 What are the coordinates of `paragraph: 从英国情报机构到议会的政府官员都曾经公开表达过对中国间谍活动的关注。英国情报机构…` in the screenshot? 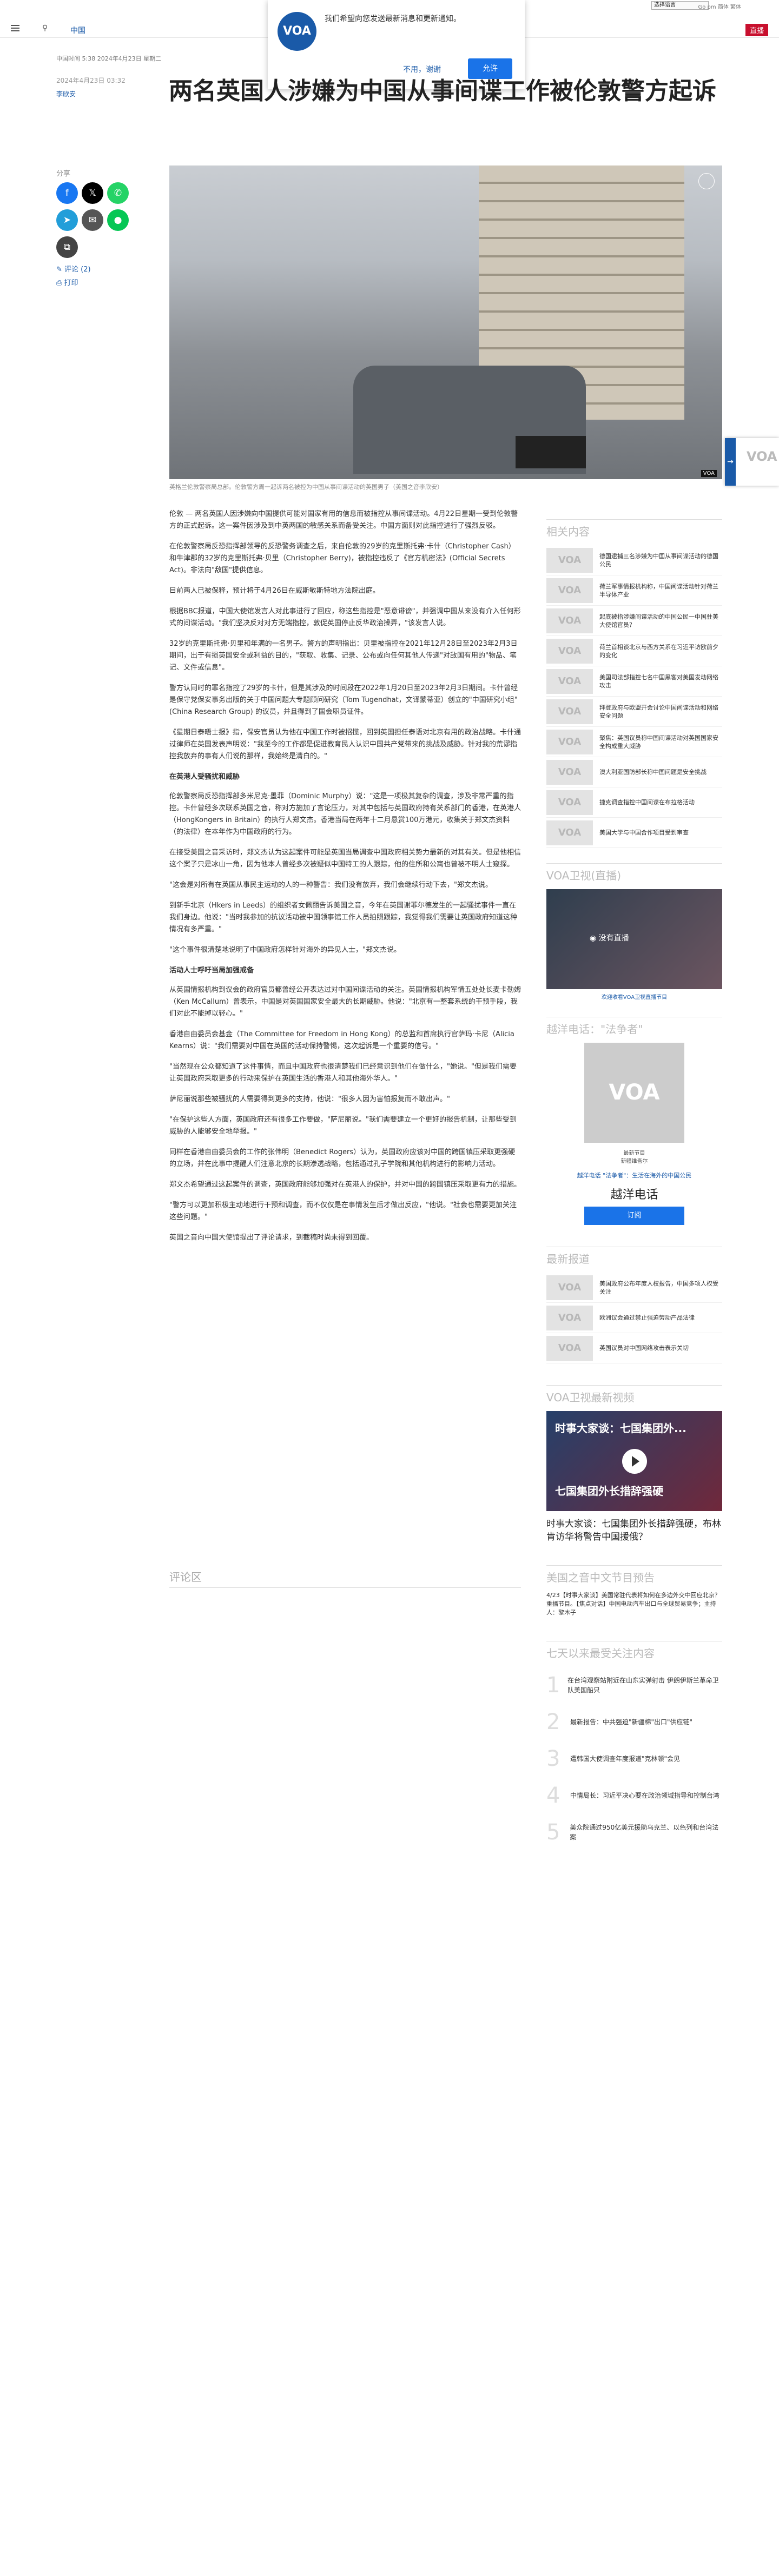 It's located at (345, 1002).